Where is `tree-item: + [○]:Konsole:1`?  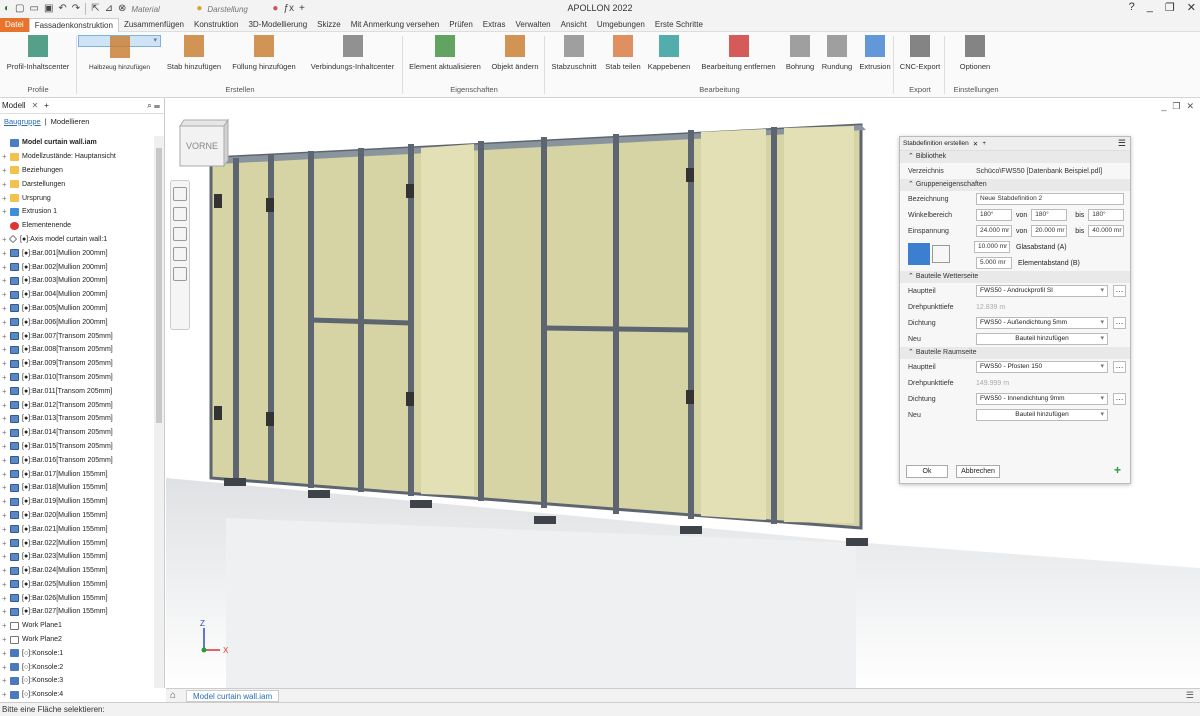 tree-item: + [○]:Konsole:1 is located at coordinates (76, 653).